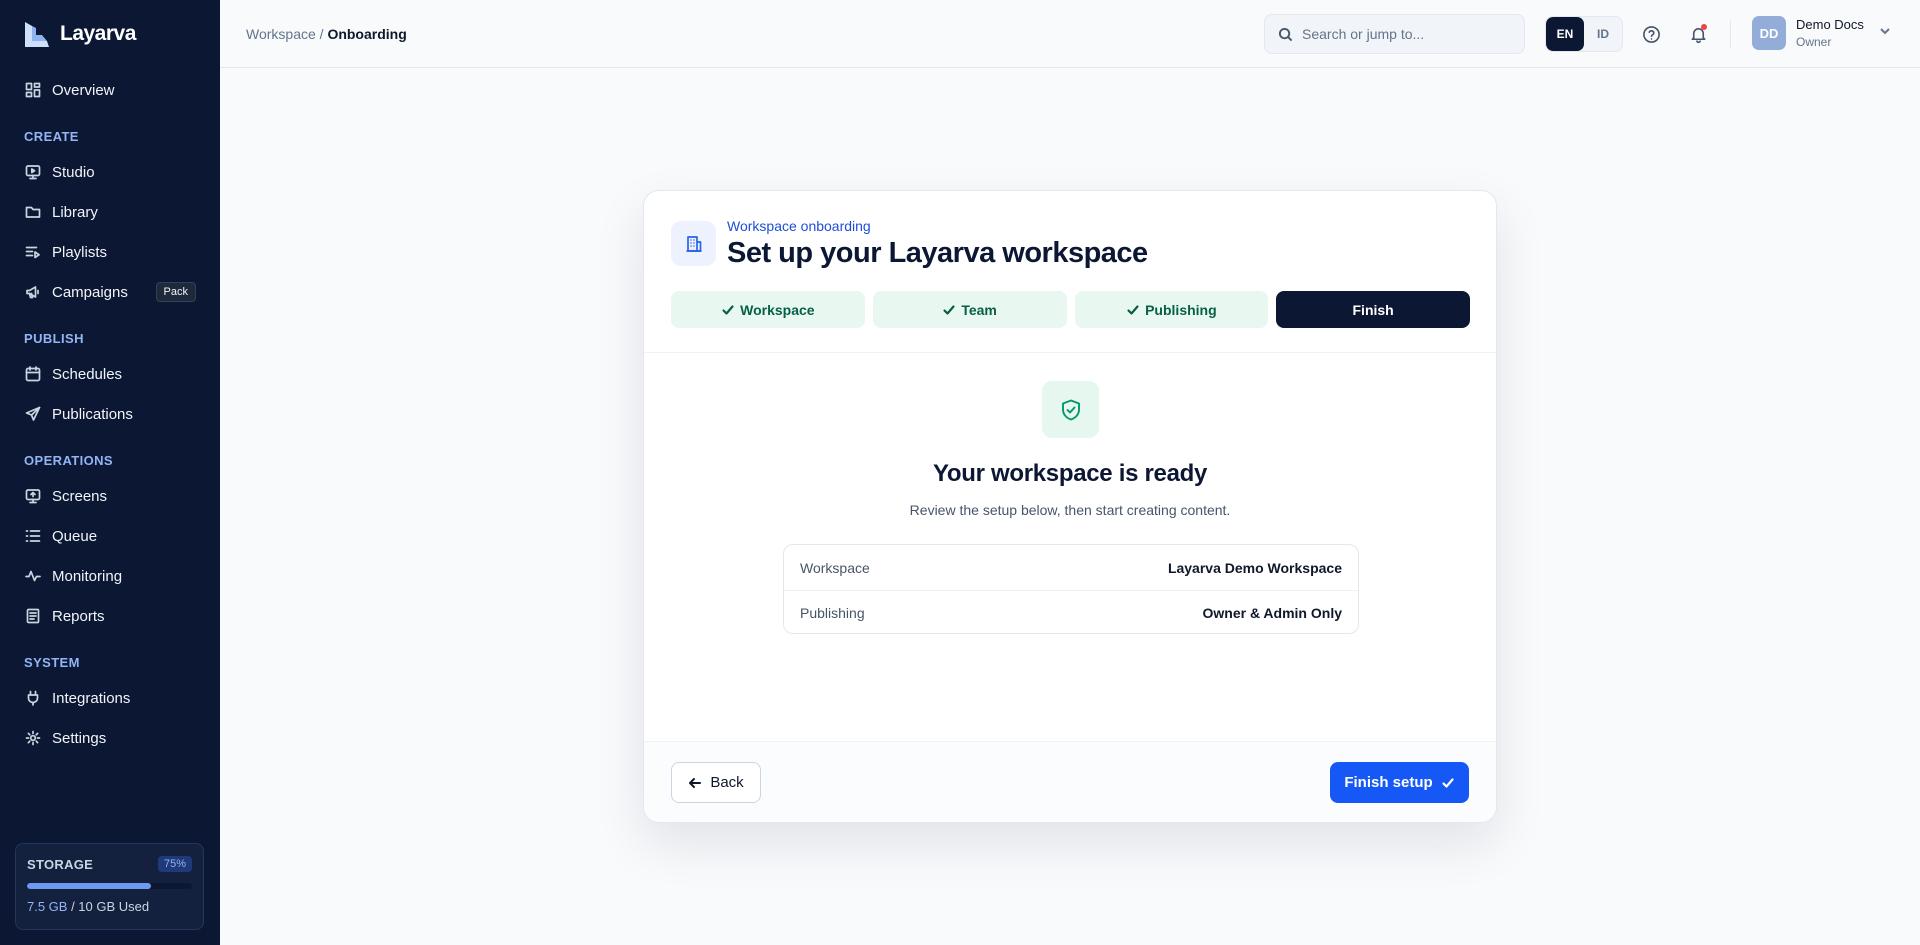  I want to click on sidebar-item-reports: Reports, so click(110, 616).